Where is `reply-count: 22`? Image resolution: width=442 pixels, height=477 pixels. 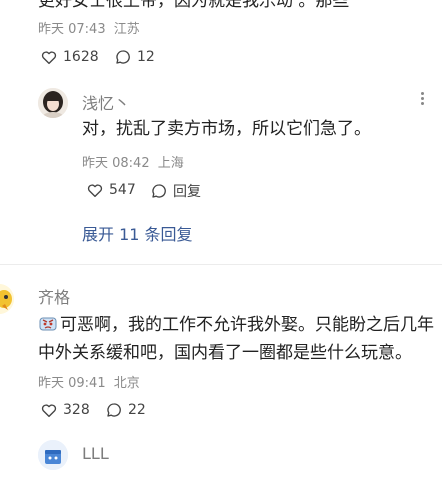 reply-count: 22 is located at coordinates (137, 410).